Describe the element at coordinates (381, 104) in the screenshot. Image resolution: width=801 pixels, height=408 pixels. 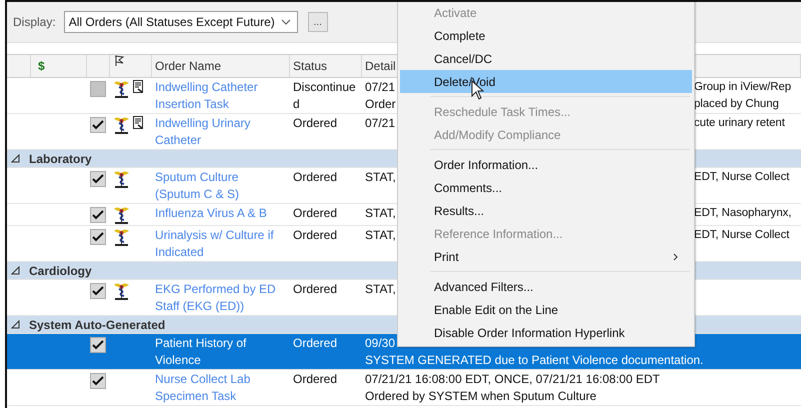
I see `order-detail: Order` at that location.